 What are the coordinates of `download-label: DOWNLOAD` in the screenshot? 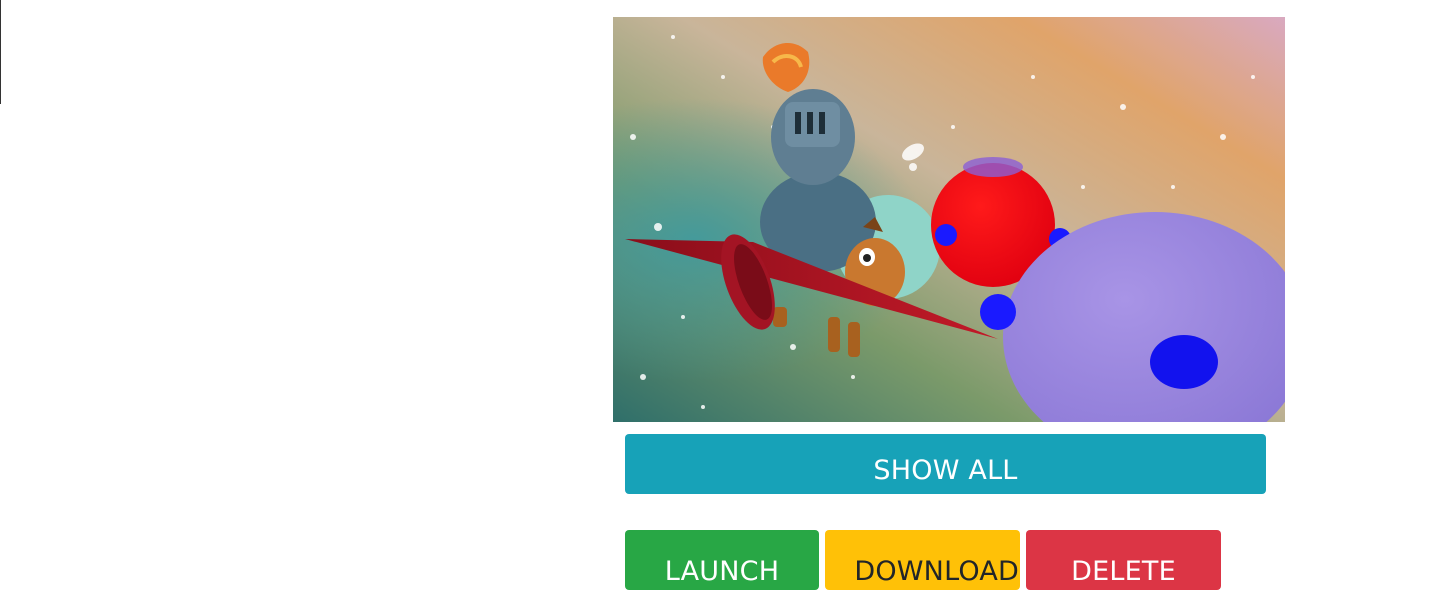 It's located at (936, 571).